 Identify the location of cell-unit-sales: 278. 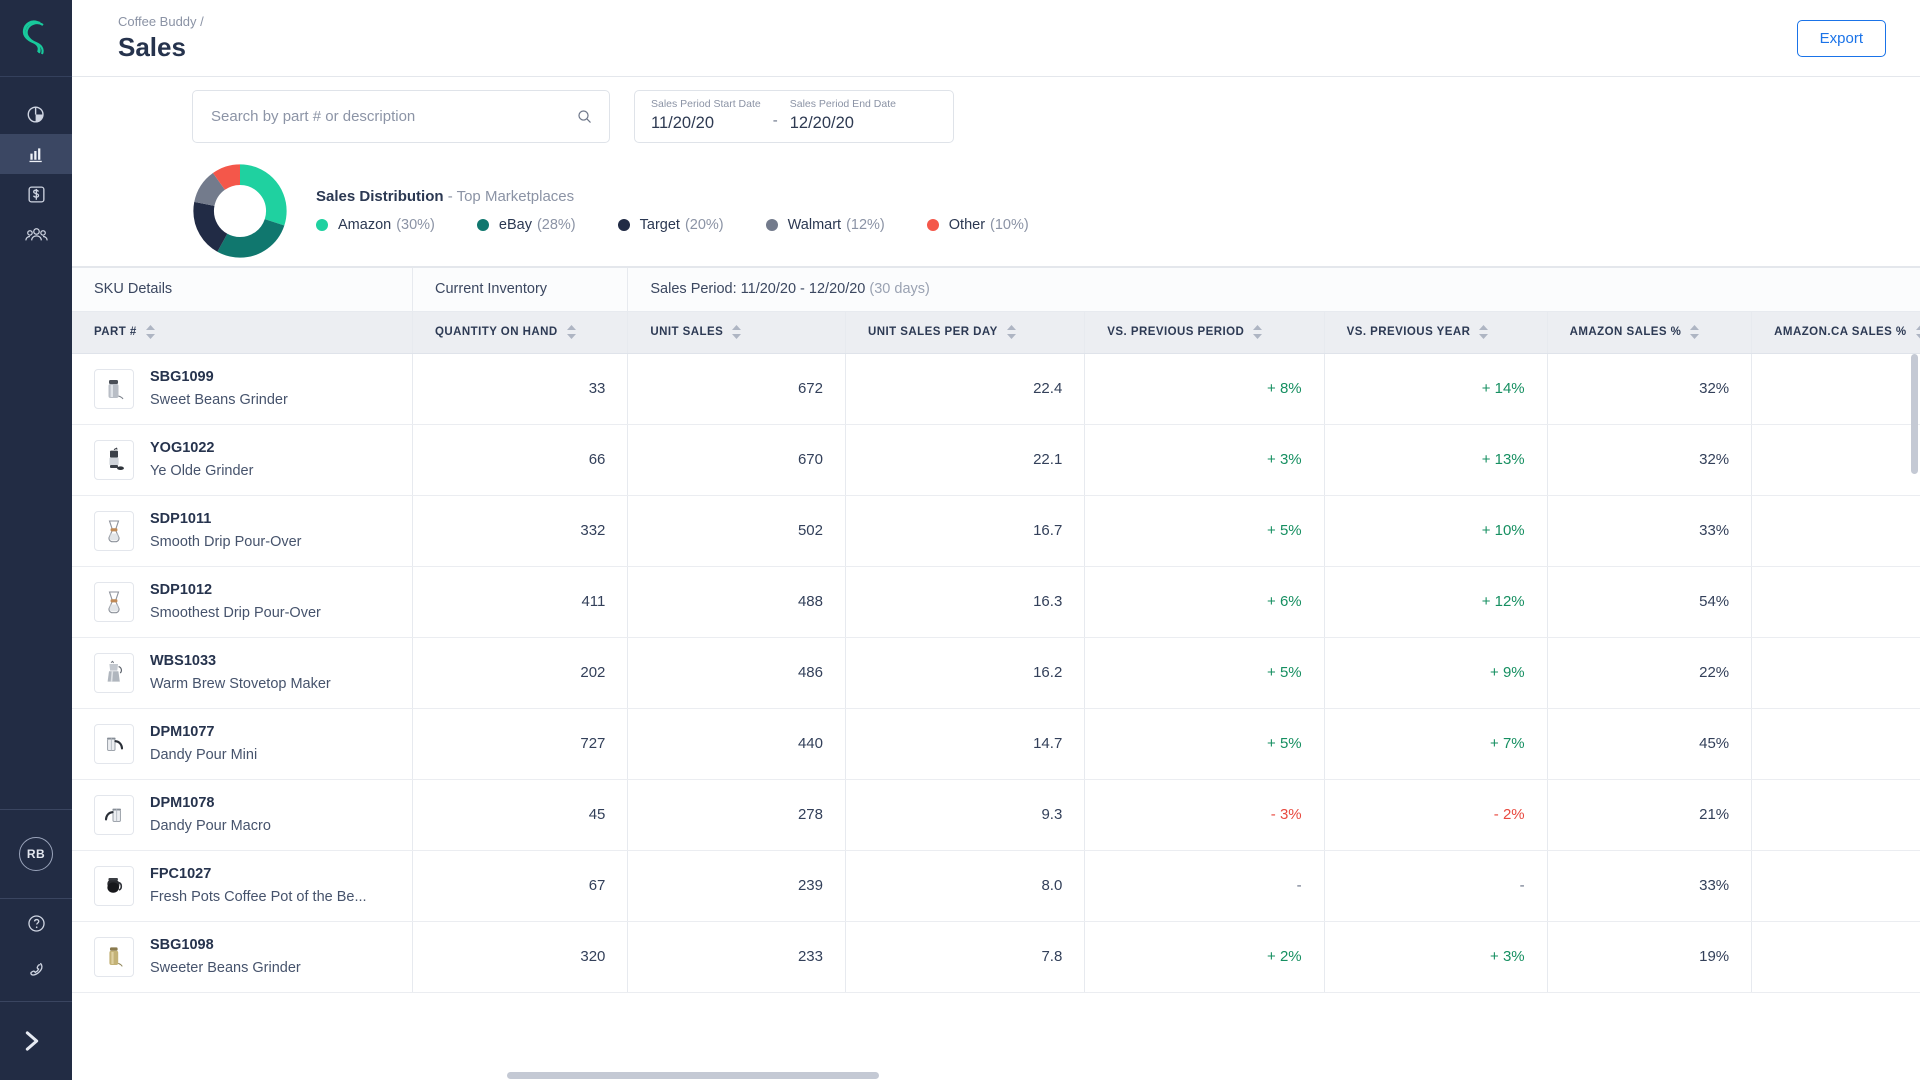
(736, 815).